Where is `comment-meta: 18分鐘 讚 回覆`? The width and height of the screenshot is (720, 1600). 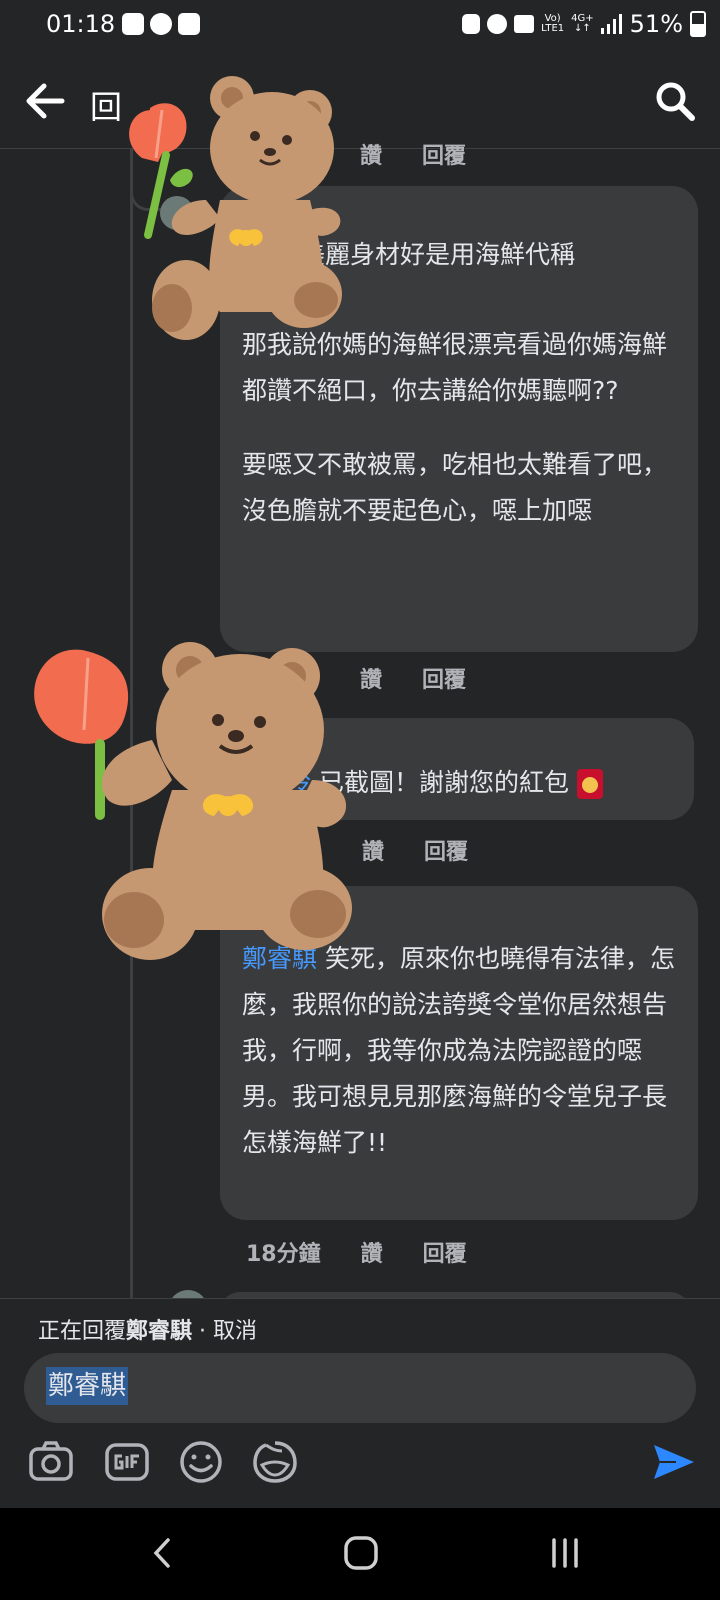
comment-meta: 18分鐘 讚 回覆 is located at coordinates (356, 1252).